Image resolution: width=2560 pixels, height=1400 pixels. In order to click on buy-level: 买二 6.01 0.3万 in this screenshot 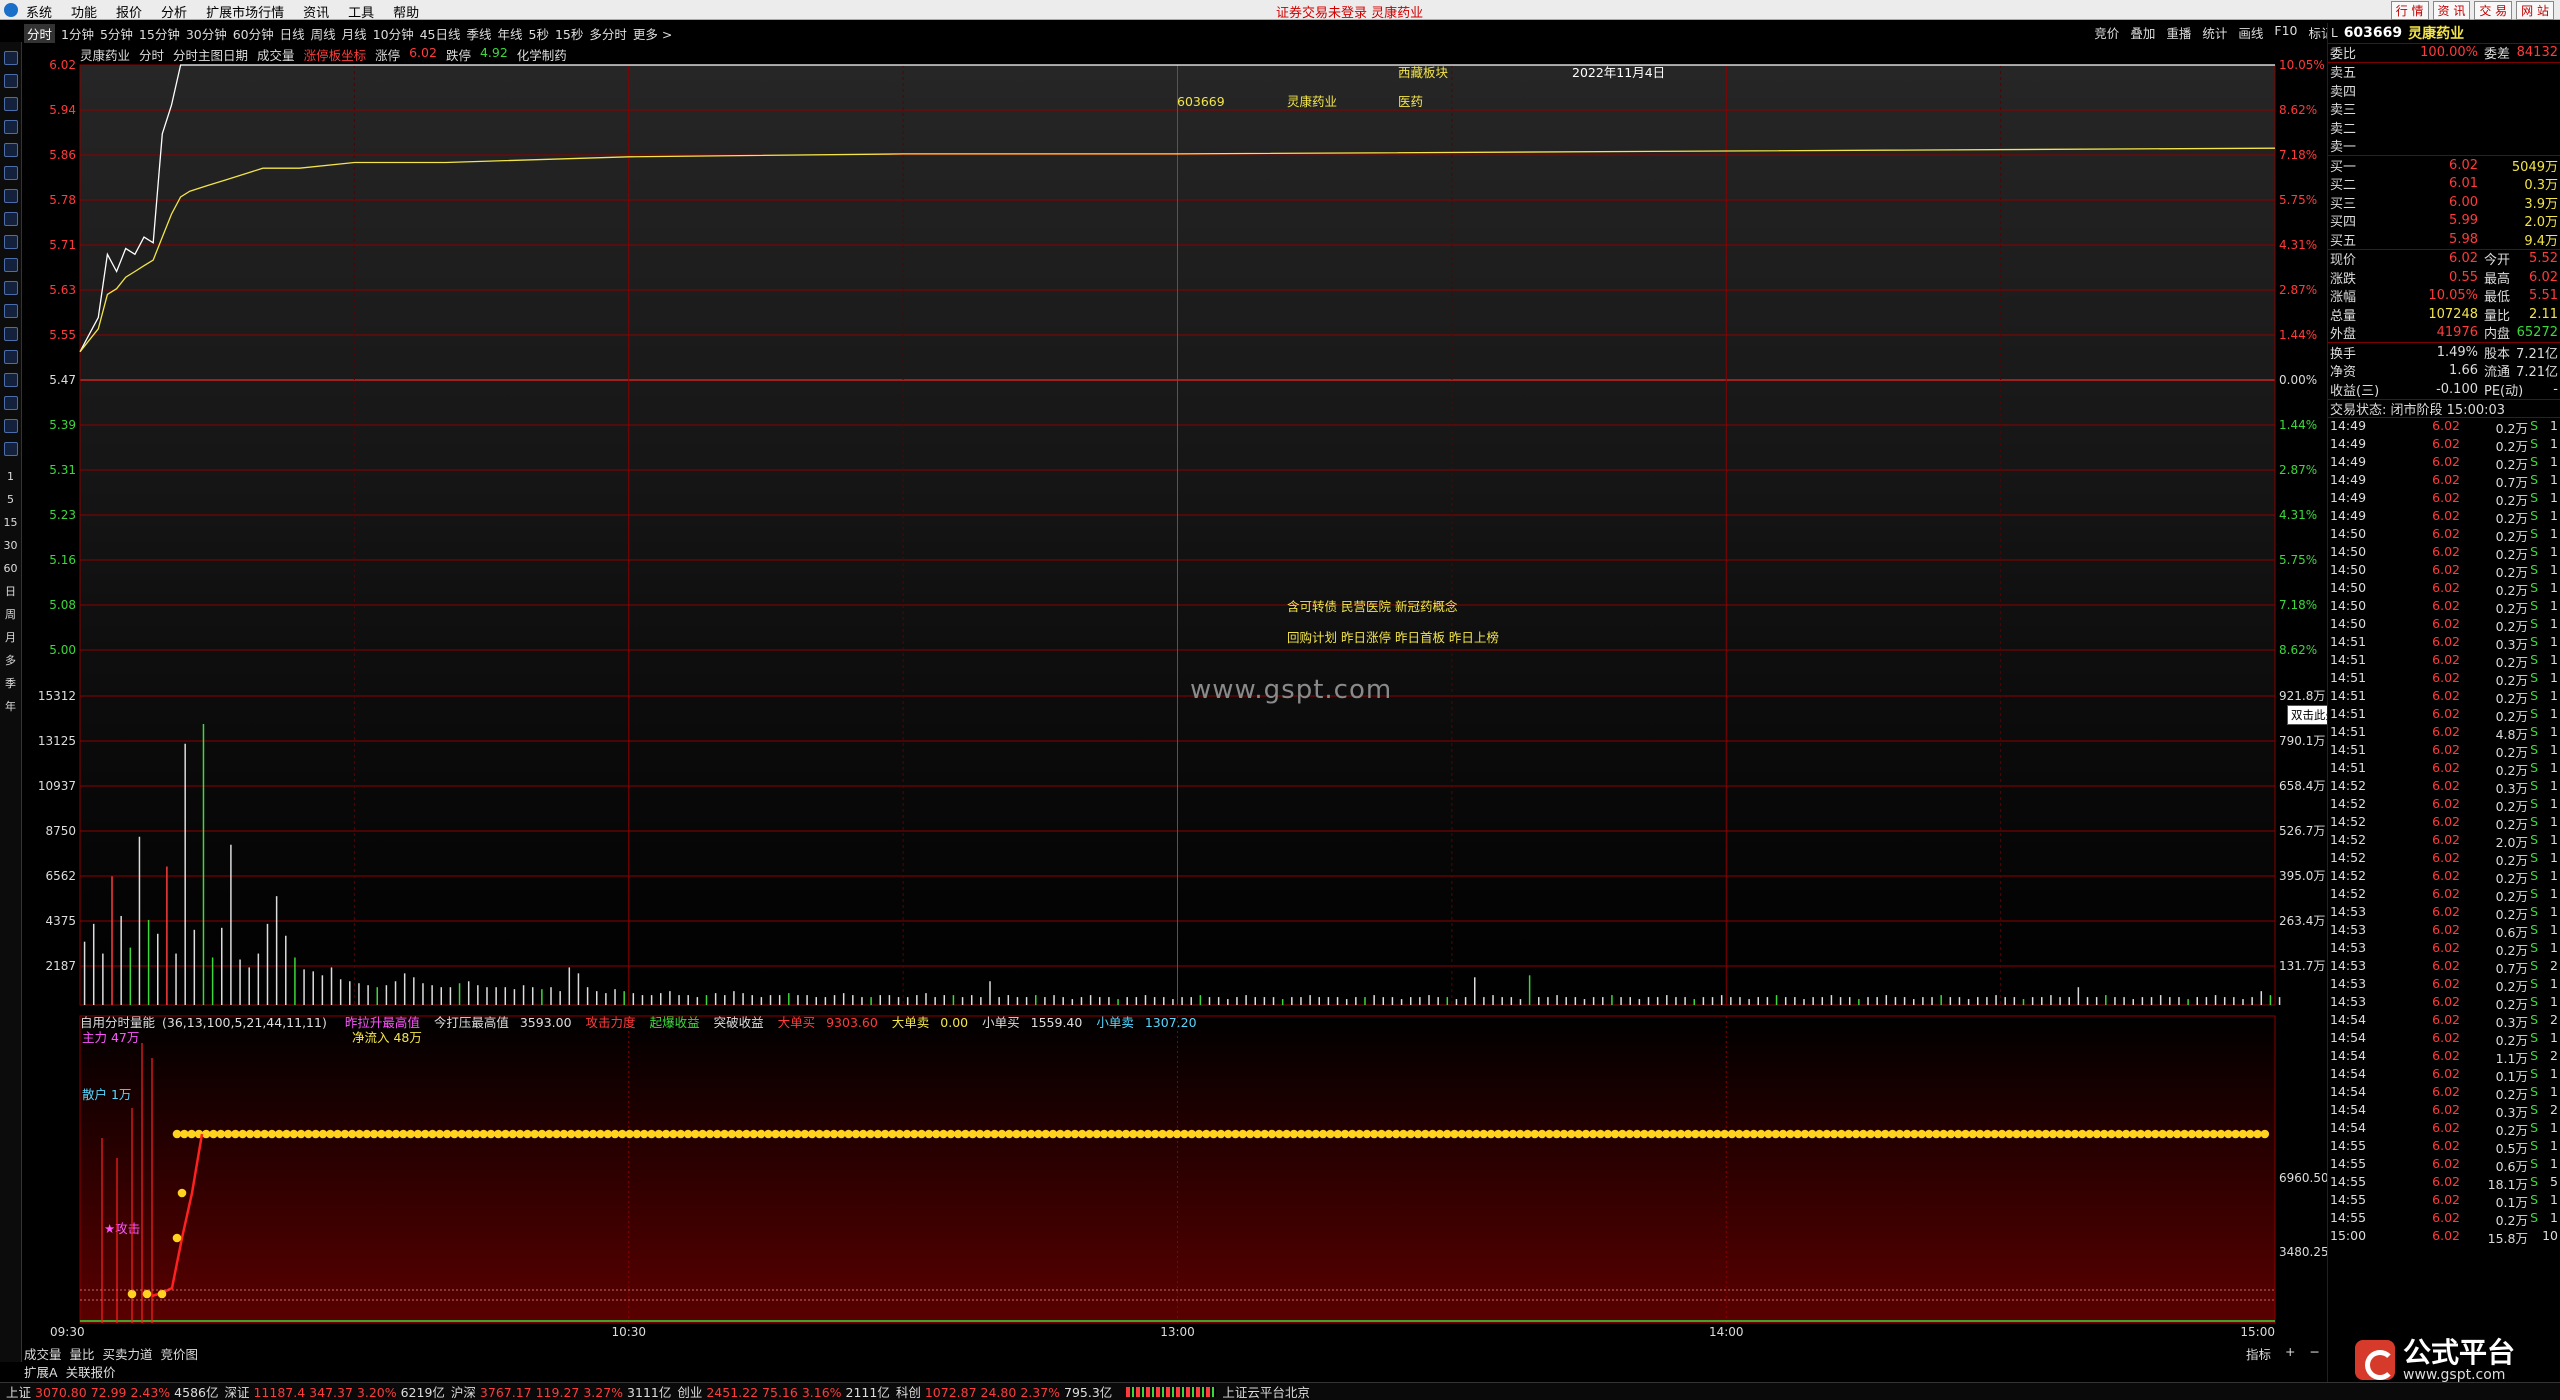, I will do `click(2444, 184)`.